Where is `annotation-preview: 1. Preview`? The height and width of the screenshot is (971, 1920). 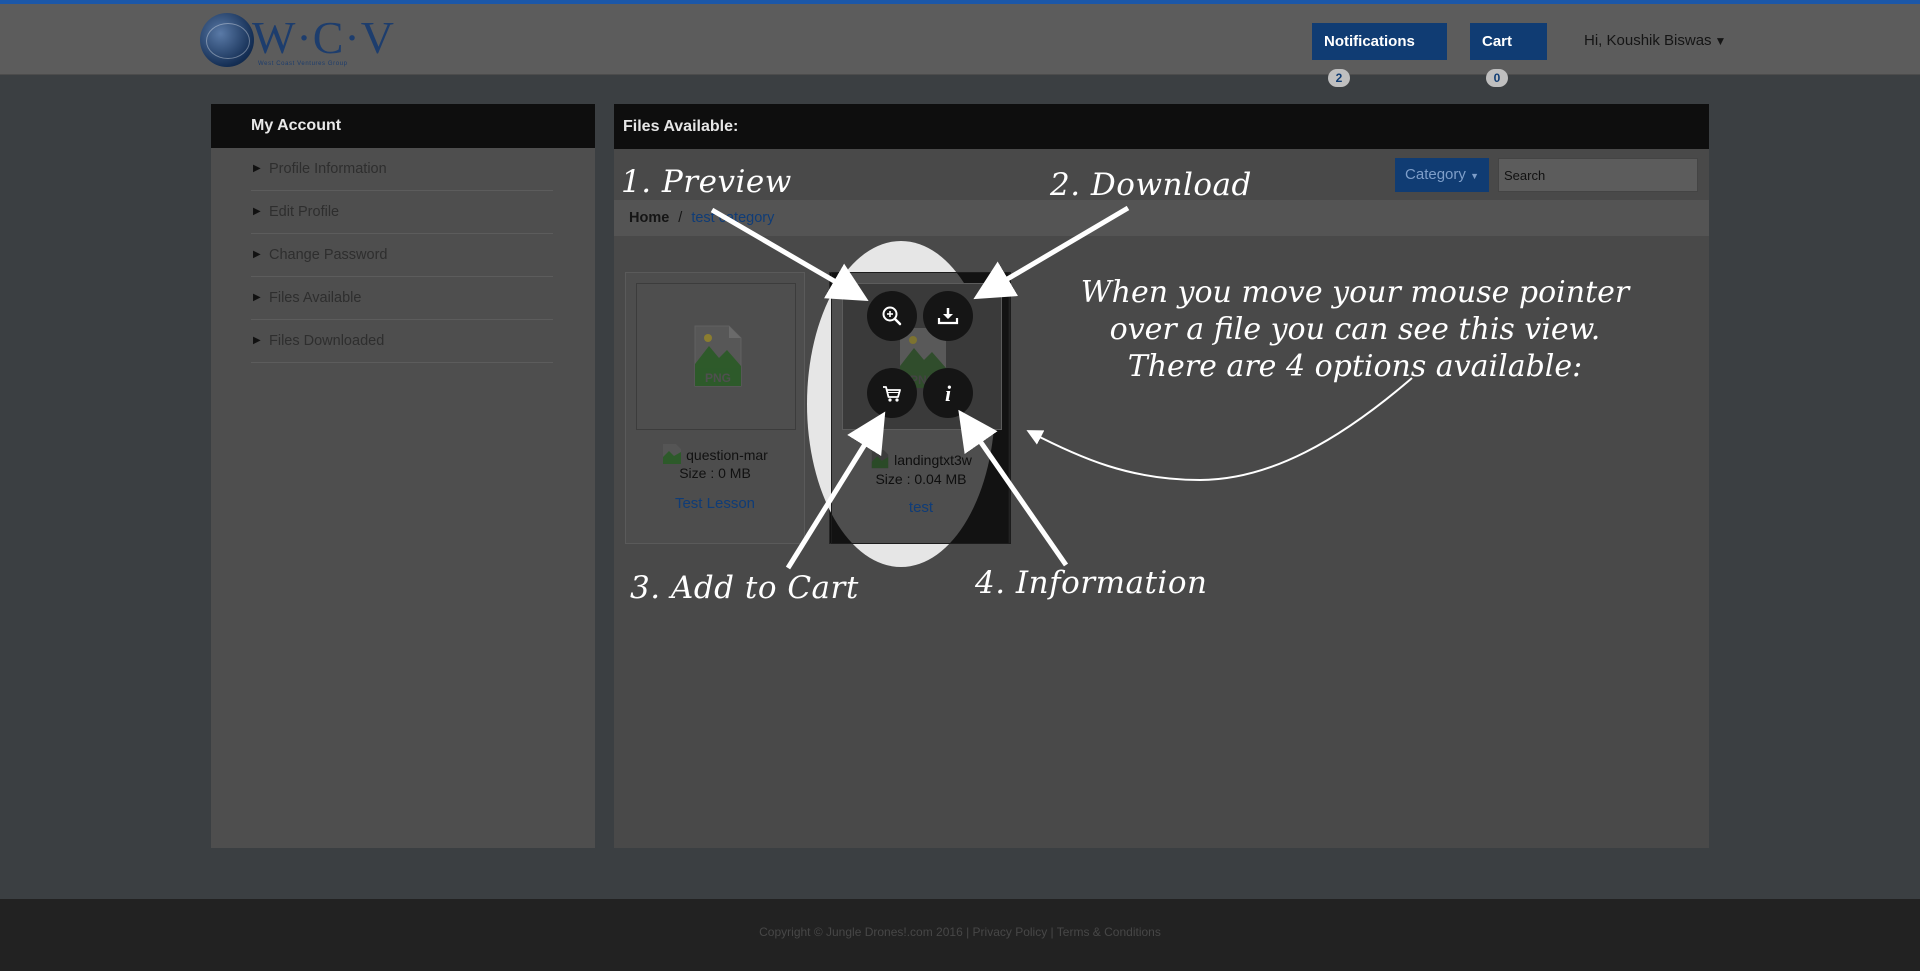
annotation-preview: 1. Preview is located at coordinates (706, 182).